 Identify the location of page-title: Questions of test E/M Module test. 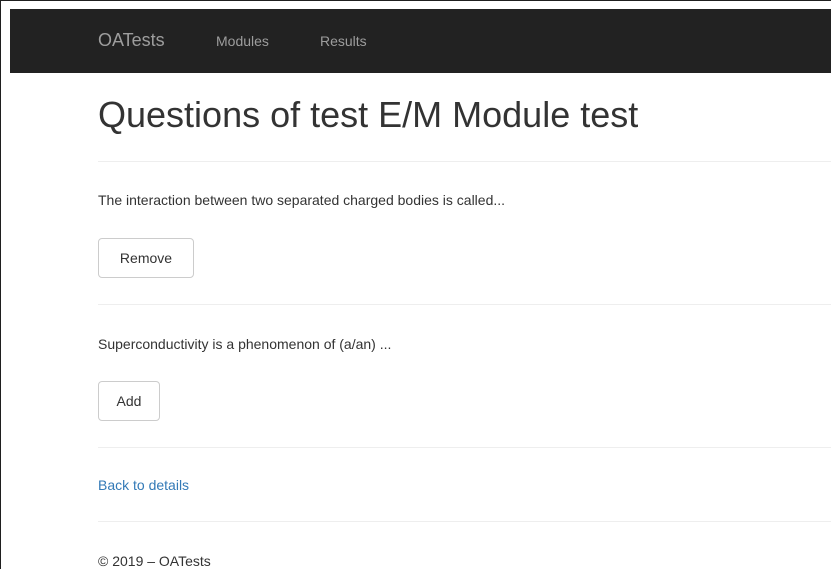
(368, 114).